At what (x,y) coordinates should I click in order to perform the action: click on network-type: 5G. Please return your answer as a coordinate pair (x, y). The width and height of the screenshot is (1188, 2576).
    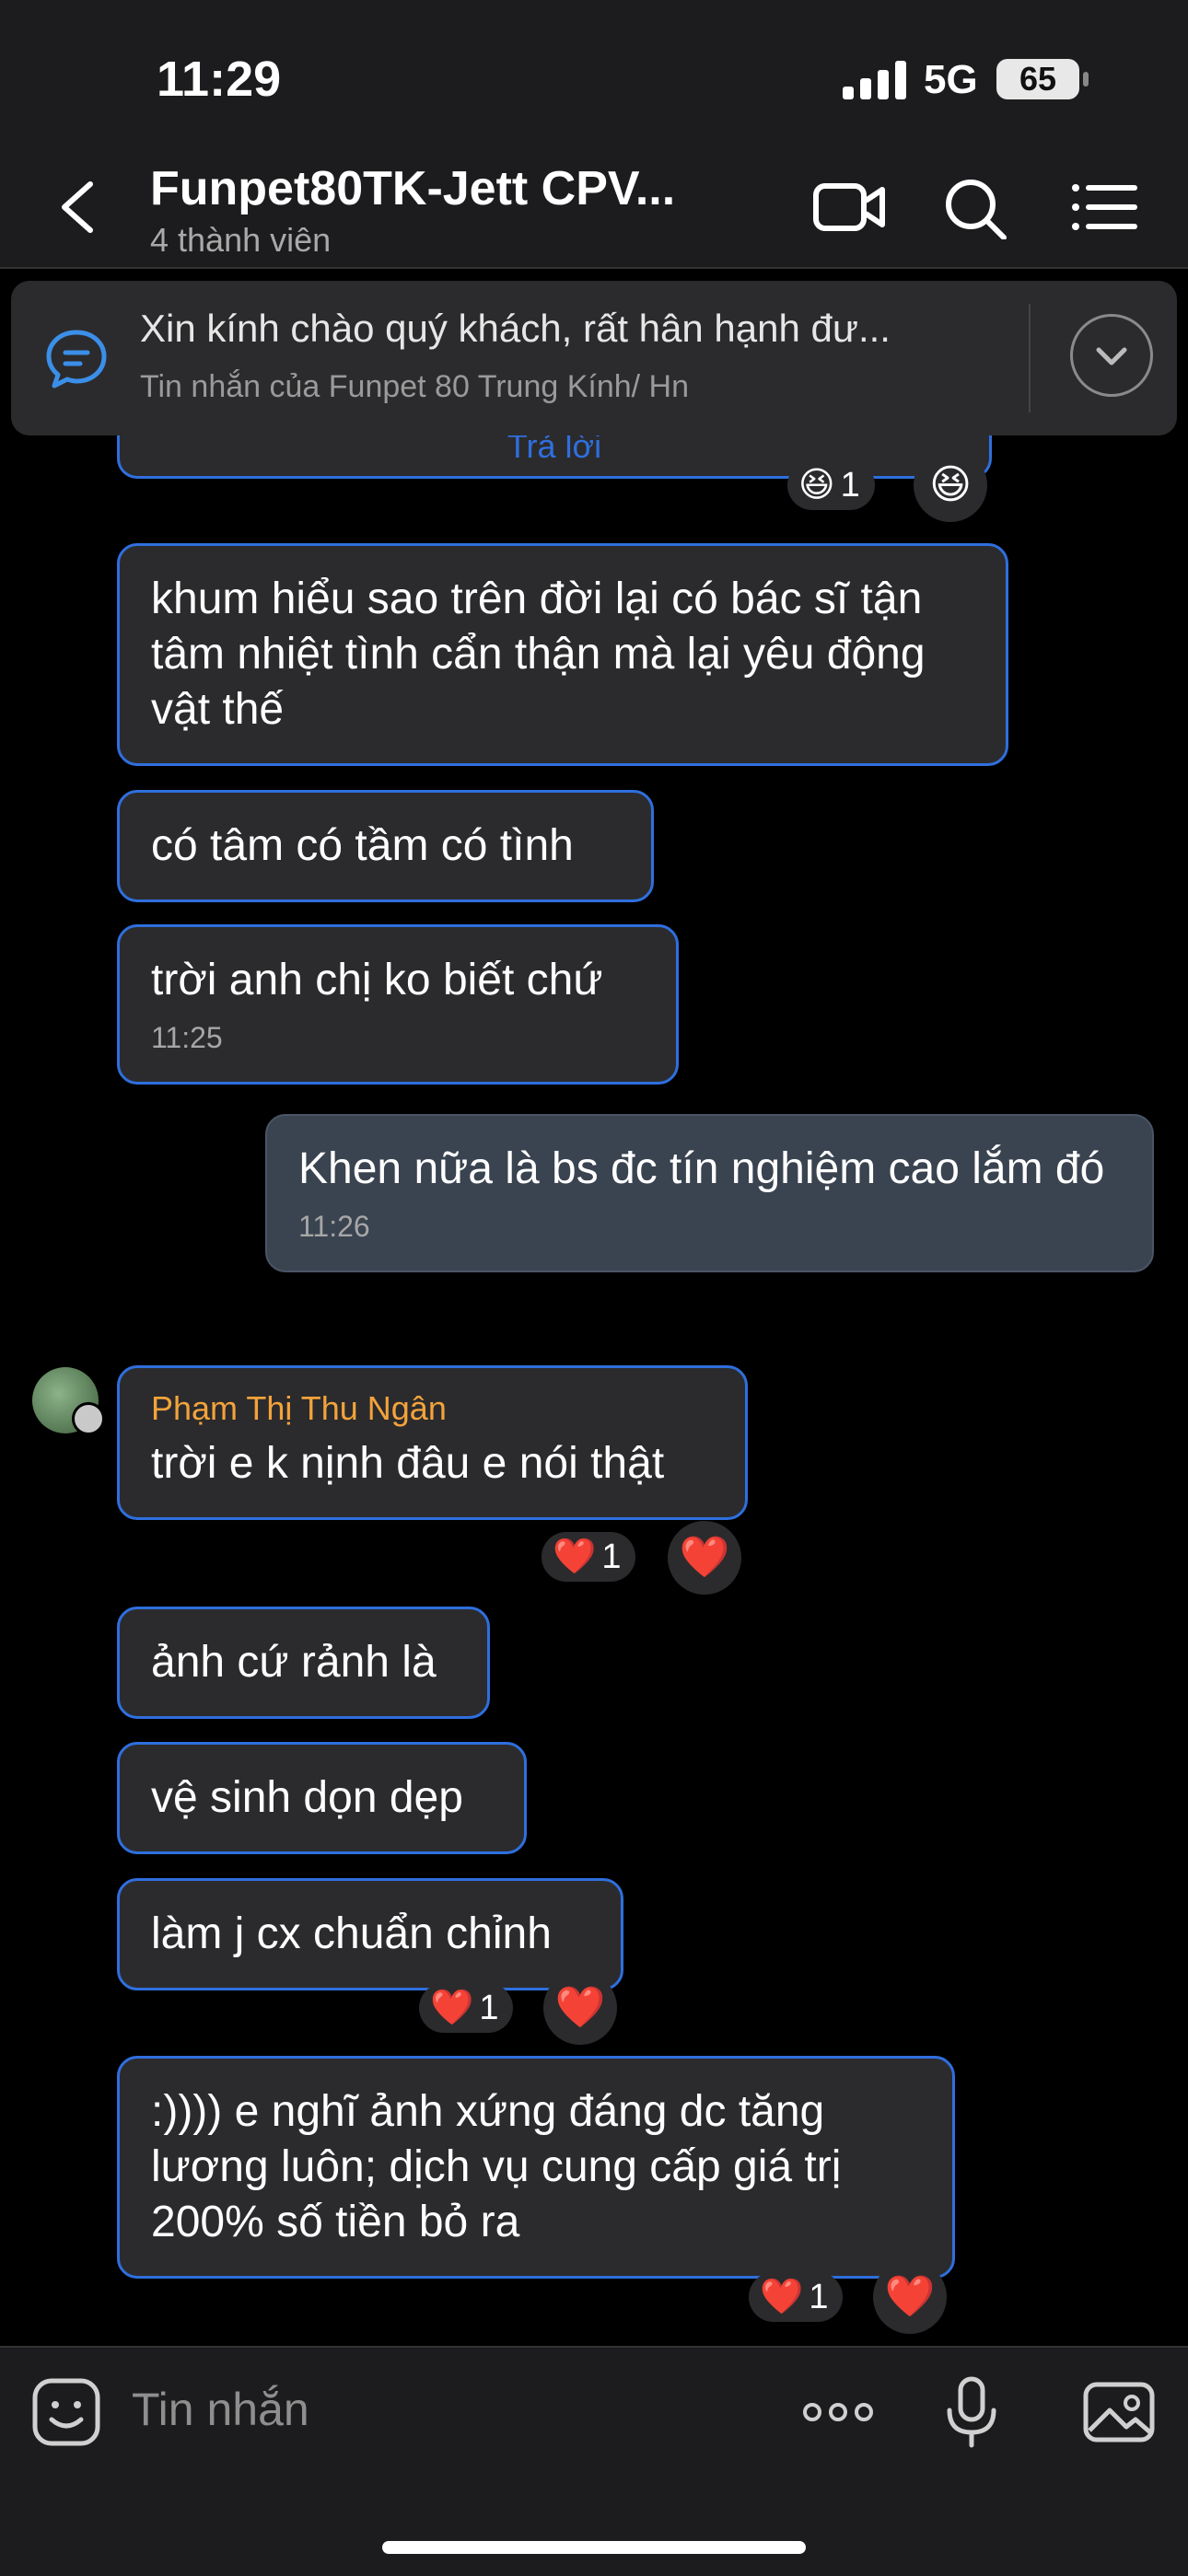
    Looking at the image, I should click on (951, 79).